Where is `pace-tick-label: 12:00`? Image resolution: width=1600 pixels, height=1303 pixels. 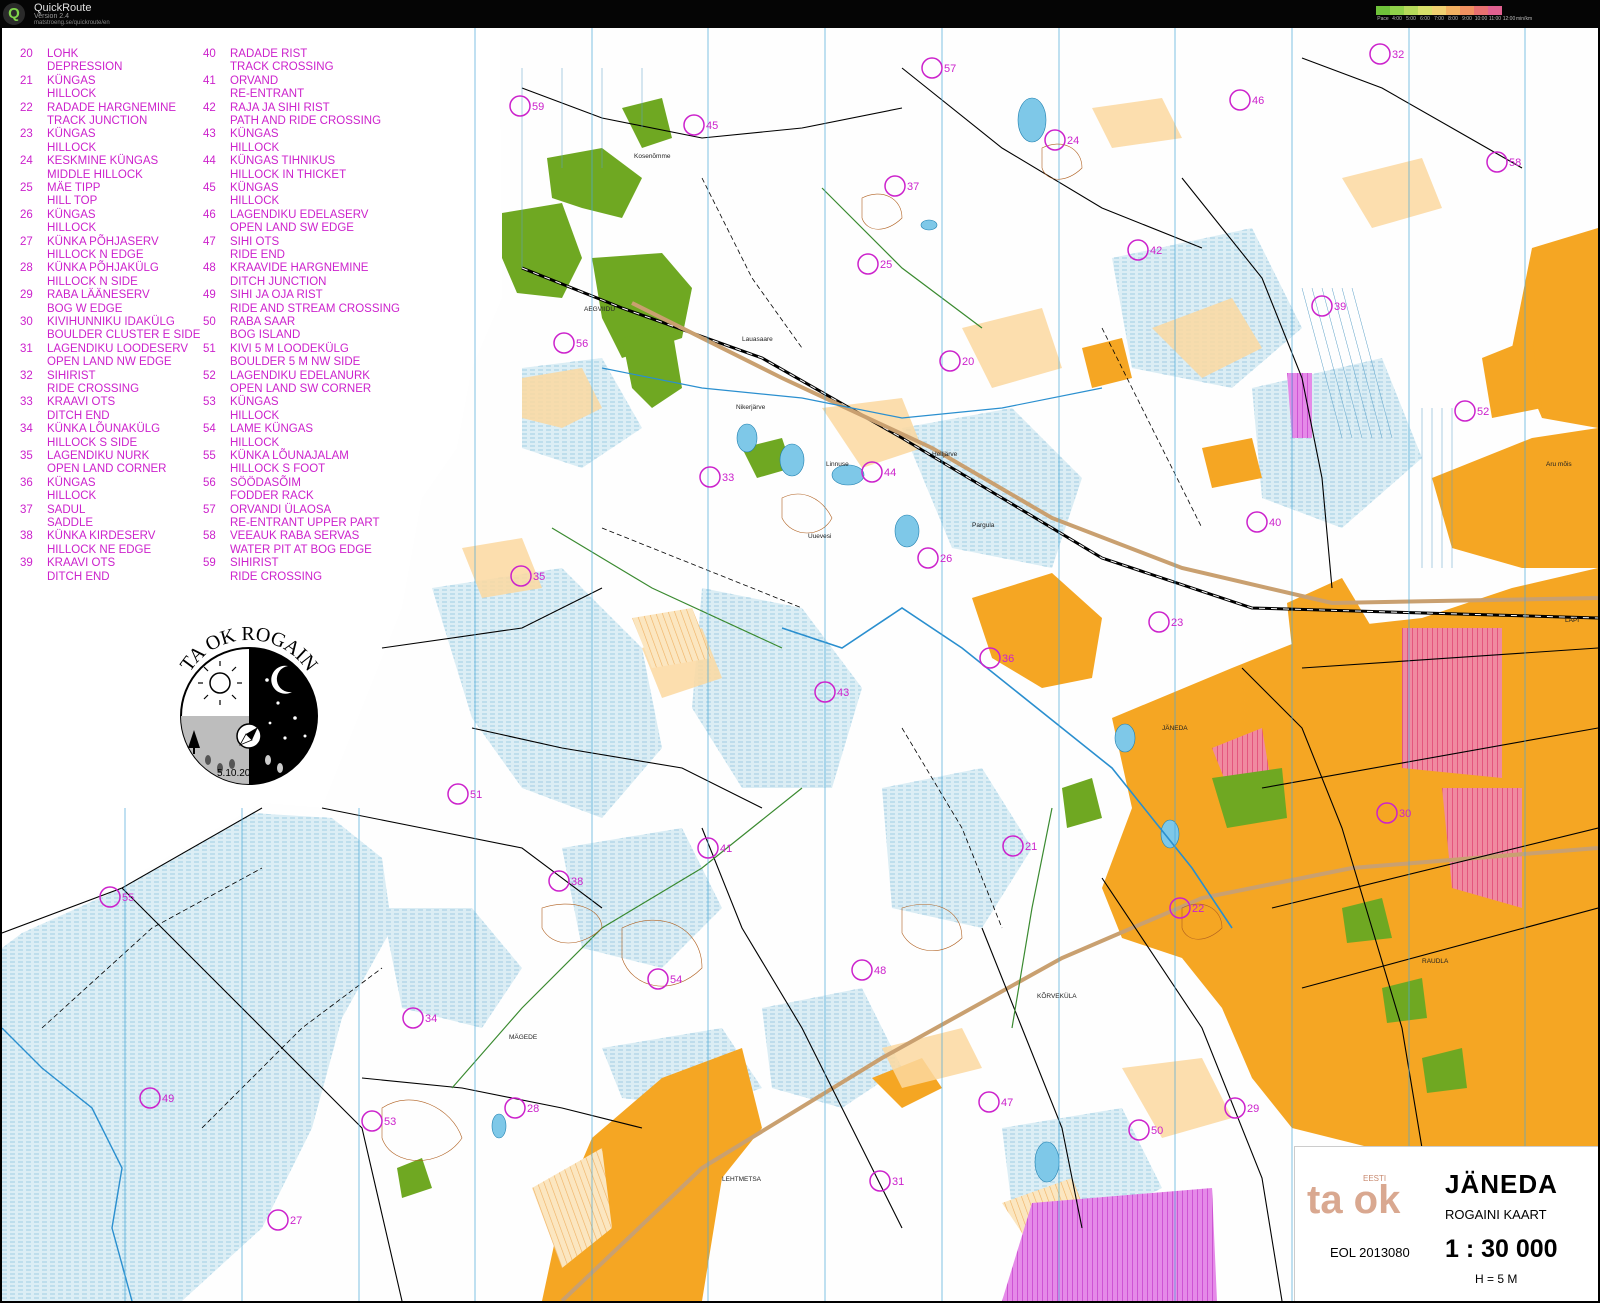 pace-tick-label: 12:00 is located at coordinates (1509, 19).